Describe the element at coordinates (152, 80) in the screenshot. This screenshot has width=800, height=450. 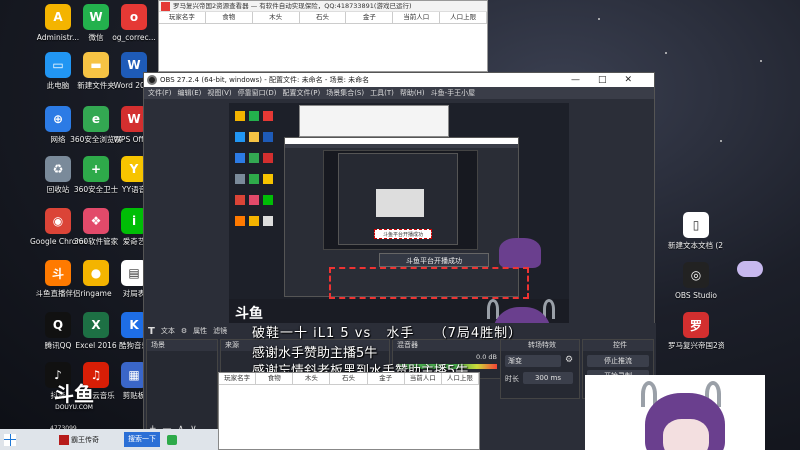
I see `obs-logo-icon` at that location.